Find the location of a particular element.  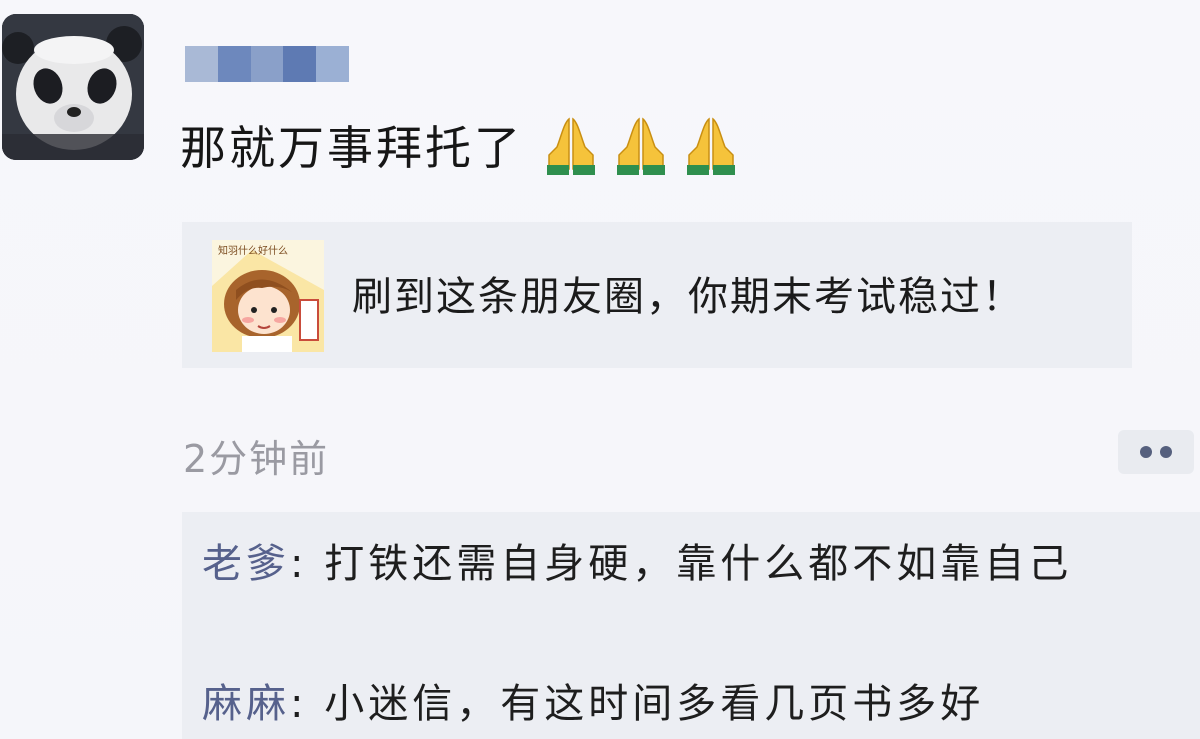

comment-author: 麻麻 is located at coordinates (246, 704).